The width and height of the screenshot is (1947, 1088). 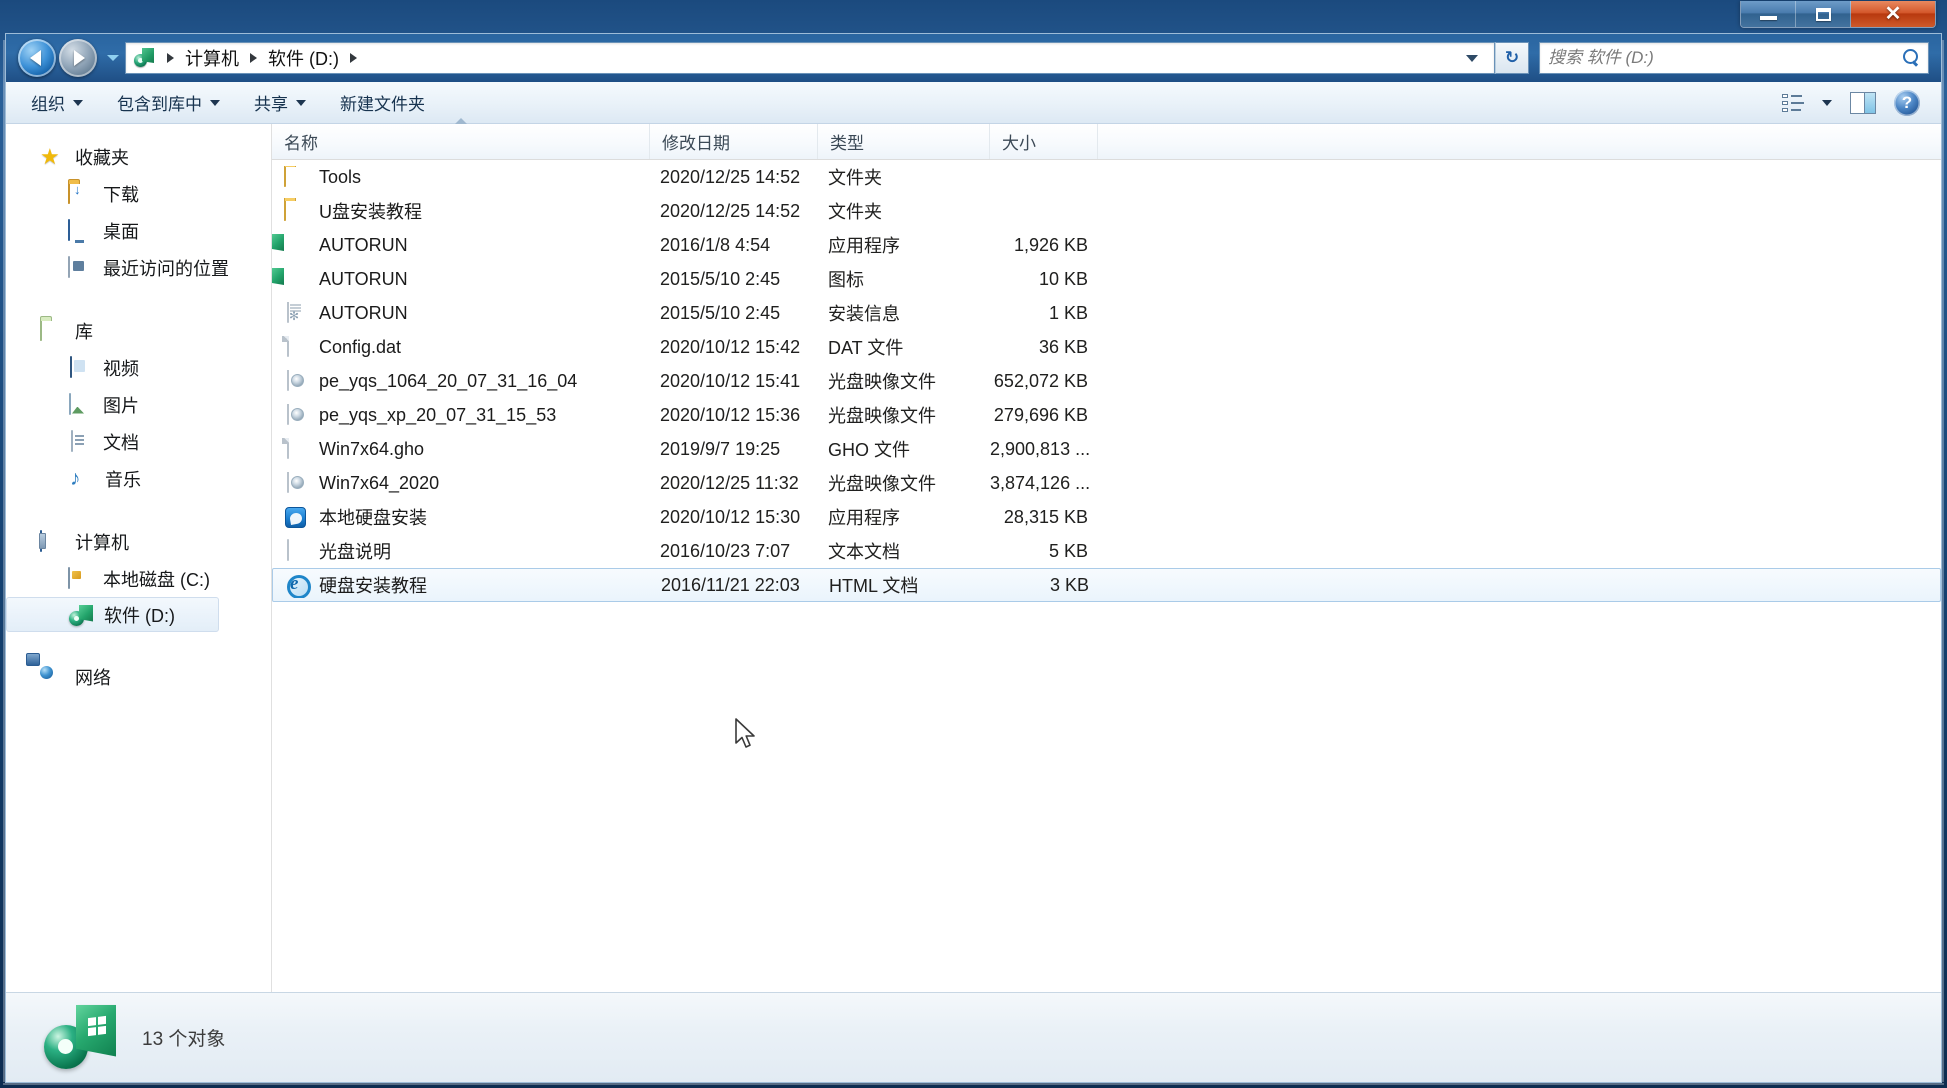 I want to click on search-icon, so click(x=1911, y=58).